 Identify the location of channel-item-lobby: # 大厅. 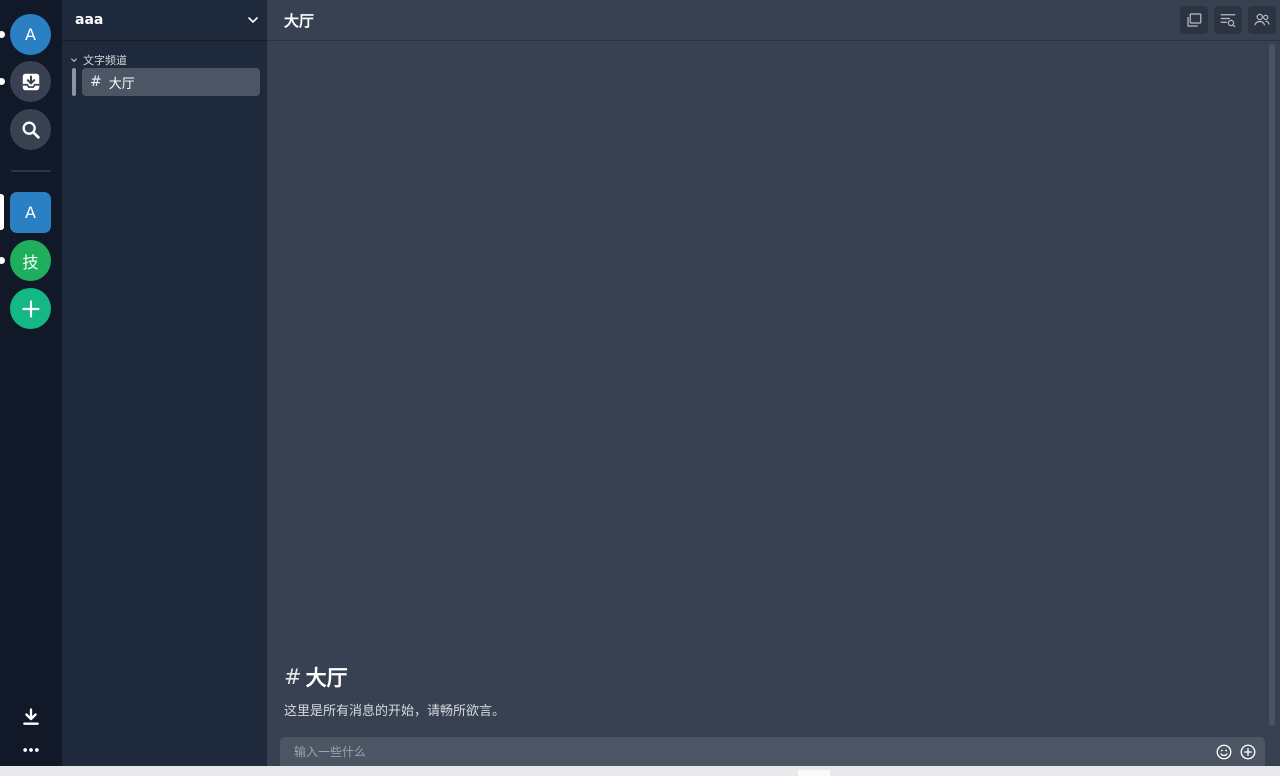
(171, 82).